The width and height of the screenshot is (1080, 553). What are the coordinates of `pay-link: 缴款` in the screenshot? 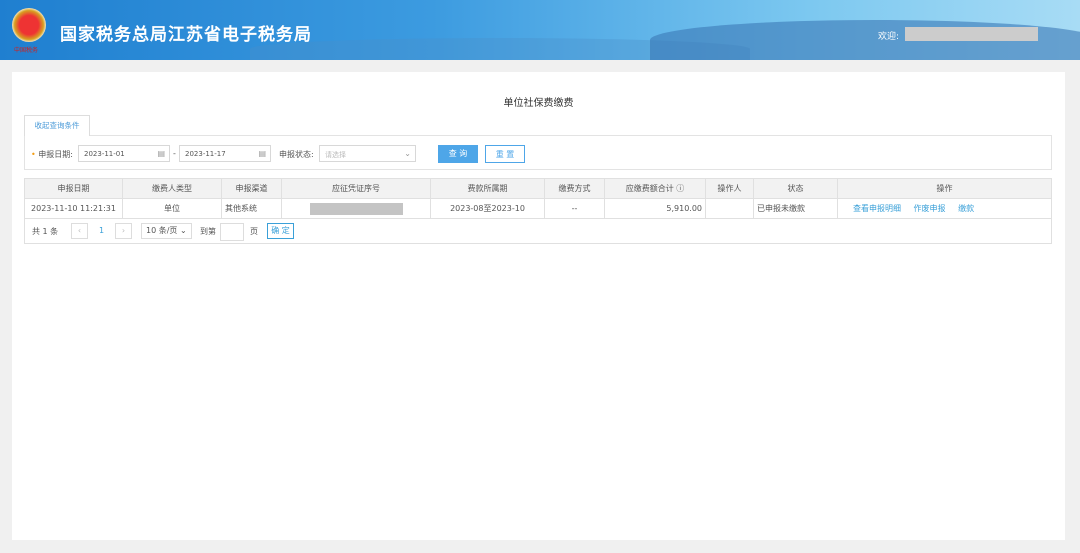 It's located at (966, 208).